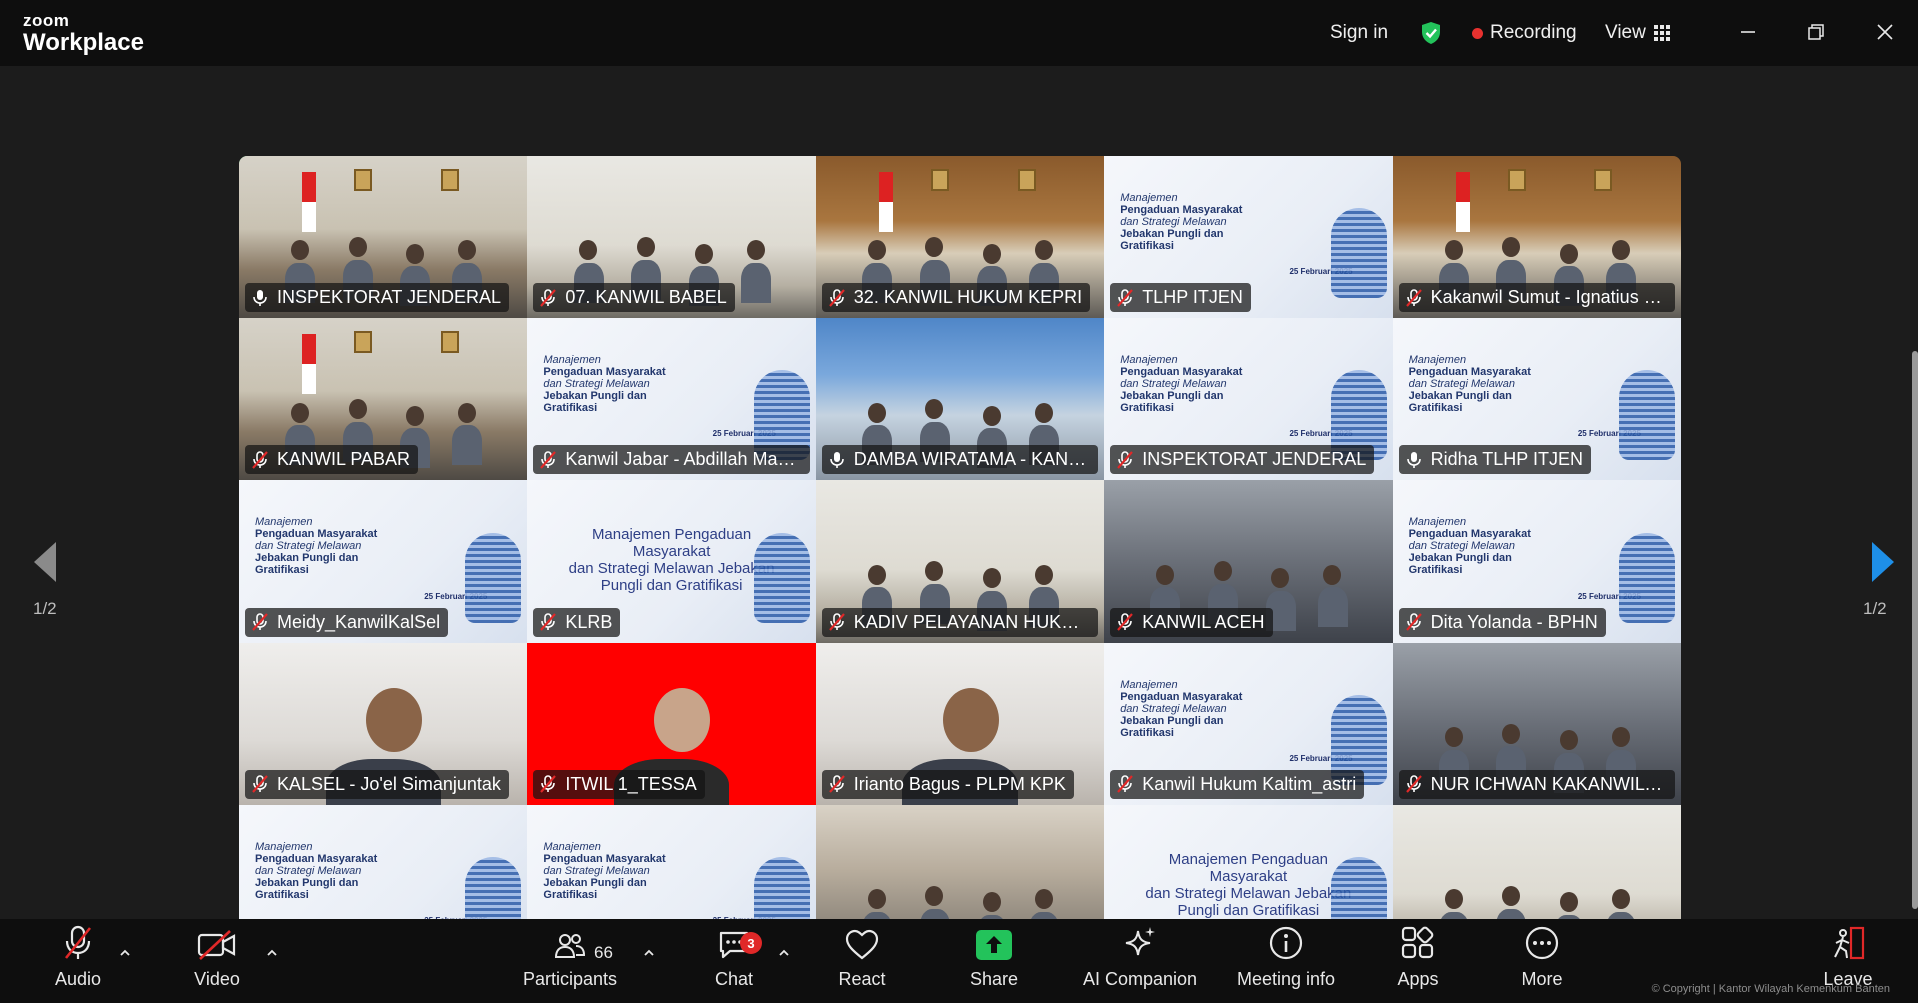 The width and height of the screenshot is (1918, 1003). What do you see at coordinates (572, 846) in the screenshot?
I see `slide-text-line: Manajemen` at bounding box center [572, 846].